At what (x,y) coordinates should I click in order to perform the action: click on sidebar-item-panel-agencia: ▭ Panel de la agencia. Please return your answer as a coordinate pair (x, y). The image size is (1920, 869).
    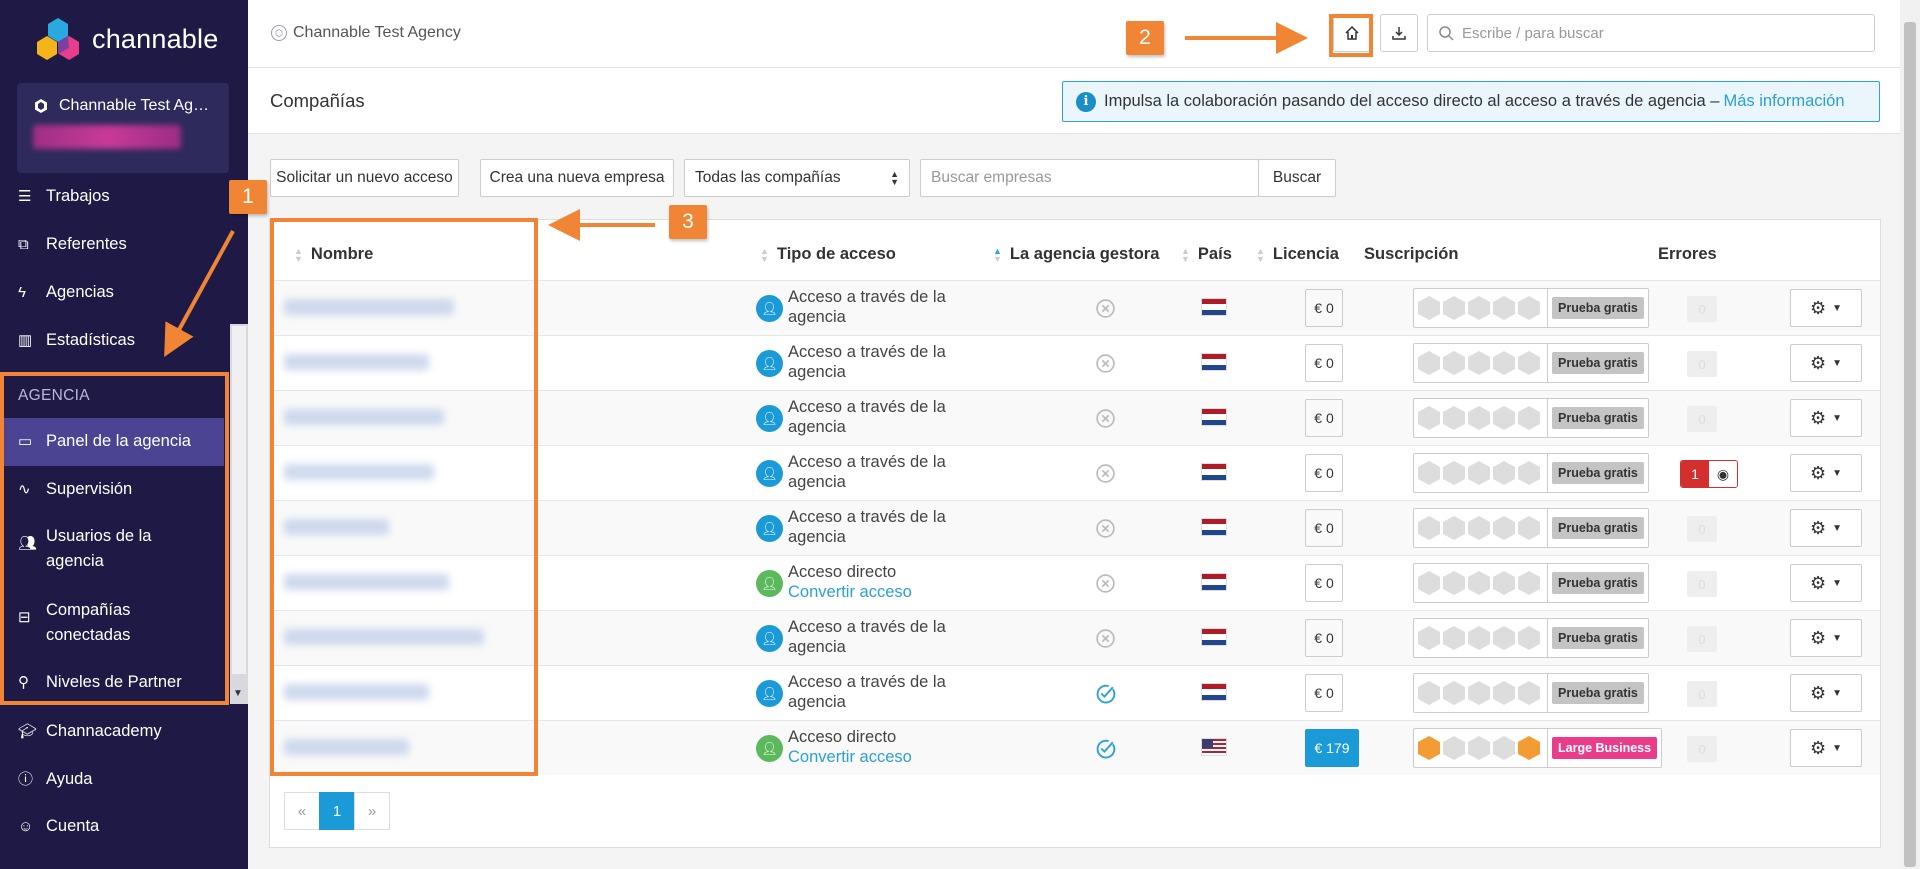
    Looking at the image, I should click on (114, 442).